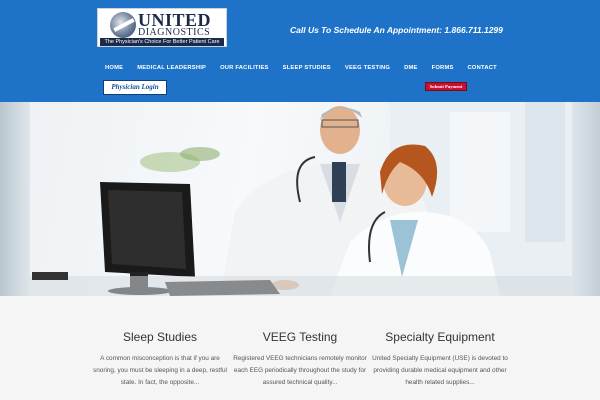 This screenshot has height=400, width=600. What do you see at coordinates (135, 87) in the screenshot?
I see `physician-login-button: Physician Login` at bounding box center [135, 87].